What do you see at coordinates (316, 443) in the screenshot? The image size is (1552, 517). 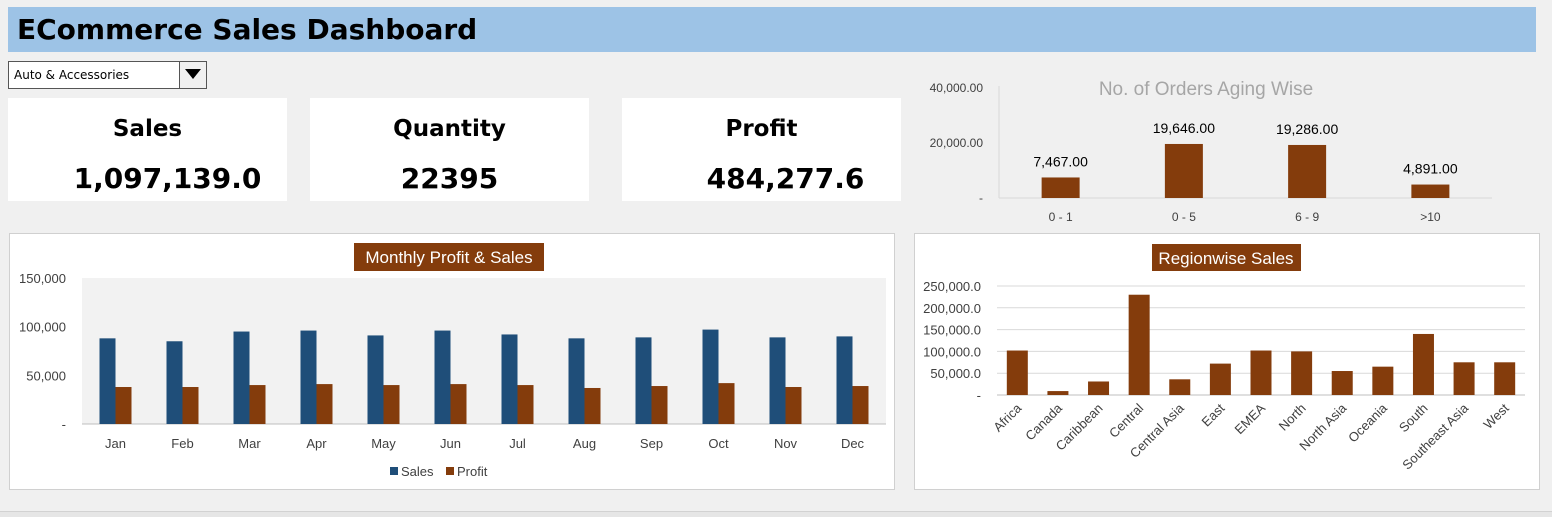 I see `x-tick-label: Apr` at bounding box center [316, 443].